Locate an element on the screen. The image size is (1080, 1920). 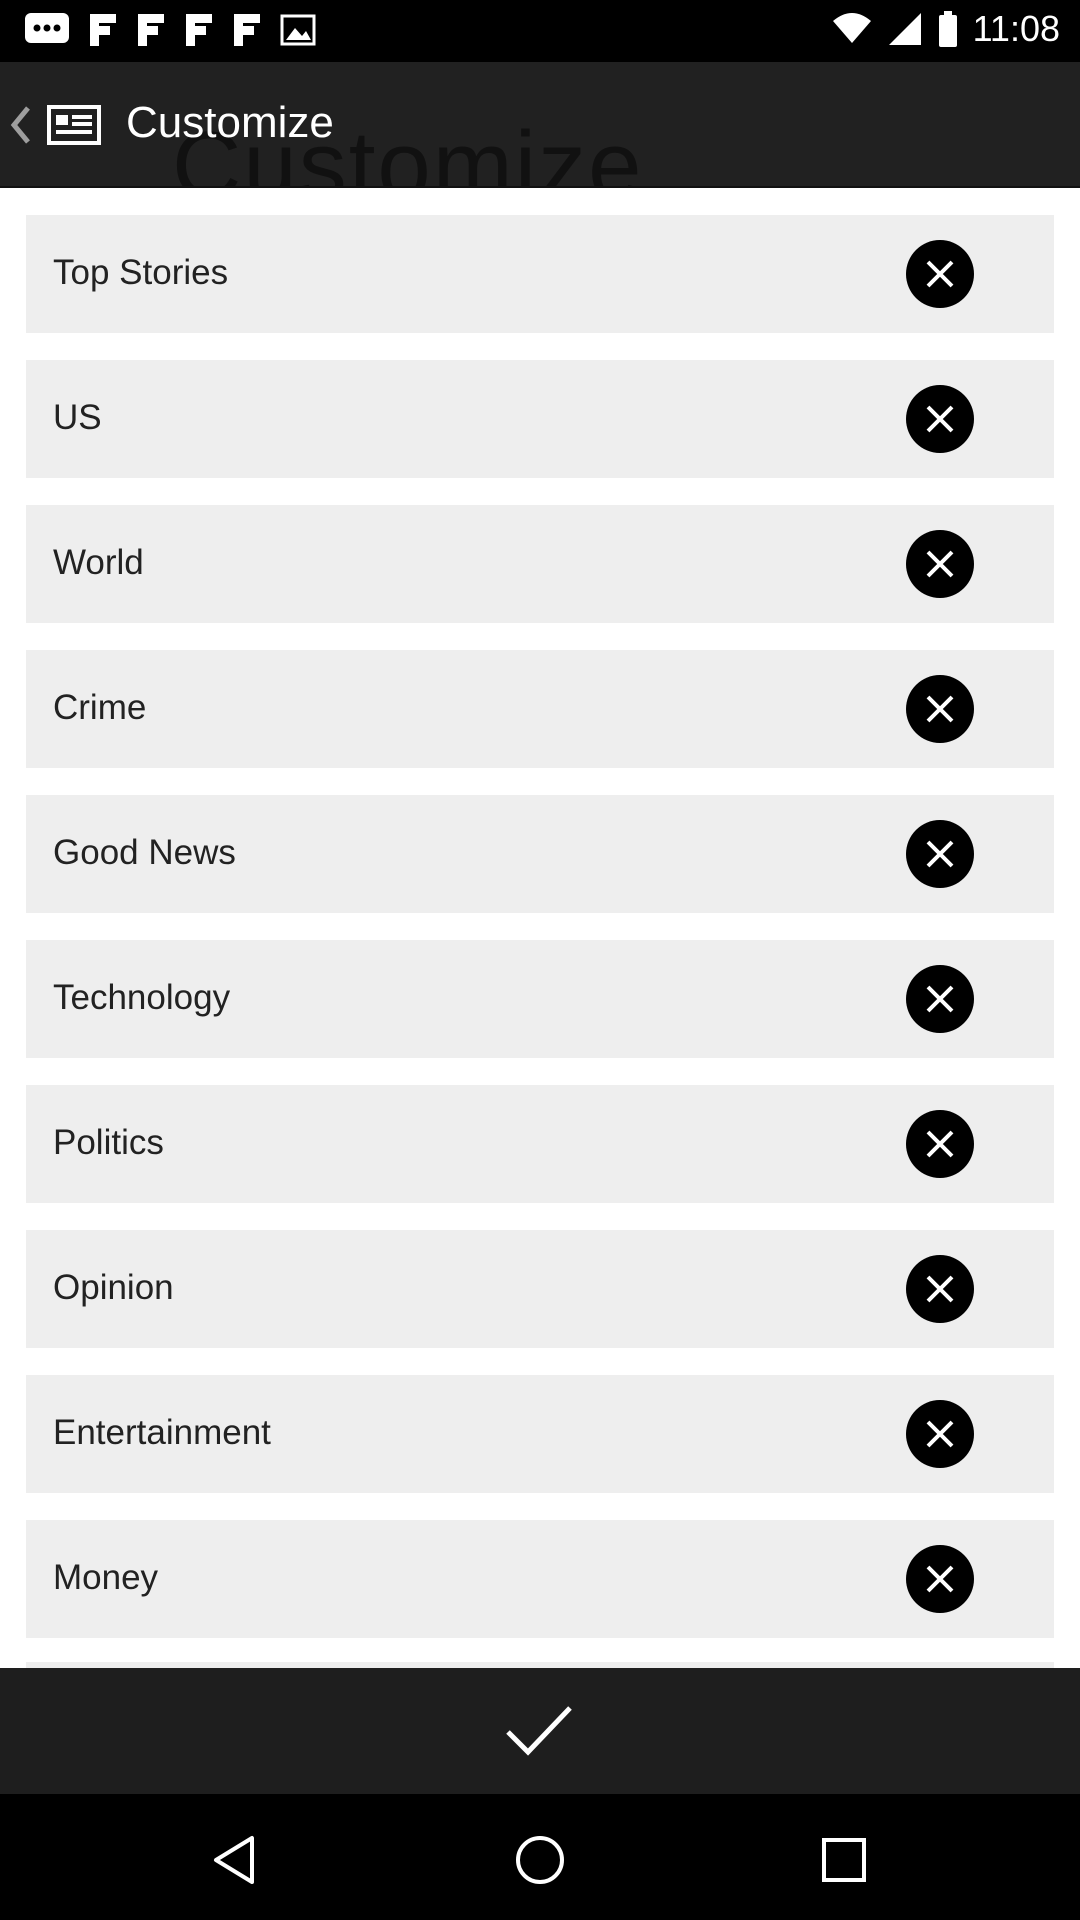
wifi-icon is located at coordinates (851, 28).